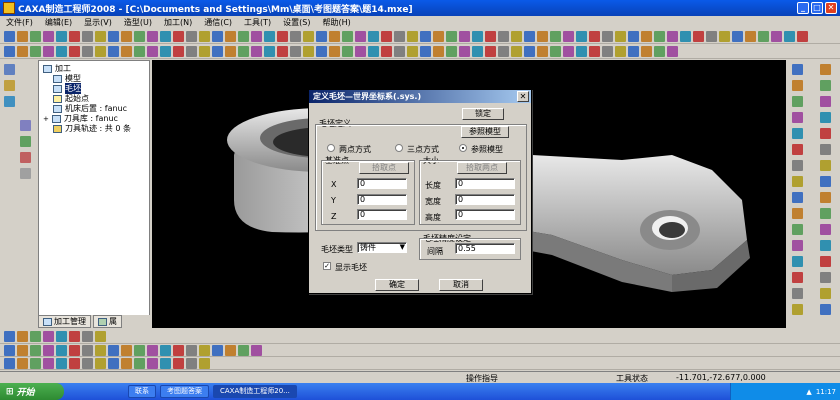 The height and width of the screenshot is (400, 840). Describe the element at coordinates (9, 101) in the screenshot. I see `tree-icon` at that location.